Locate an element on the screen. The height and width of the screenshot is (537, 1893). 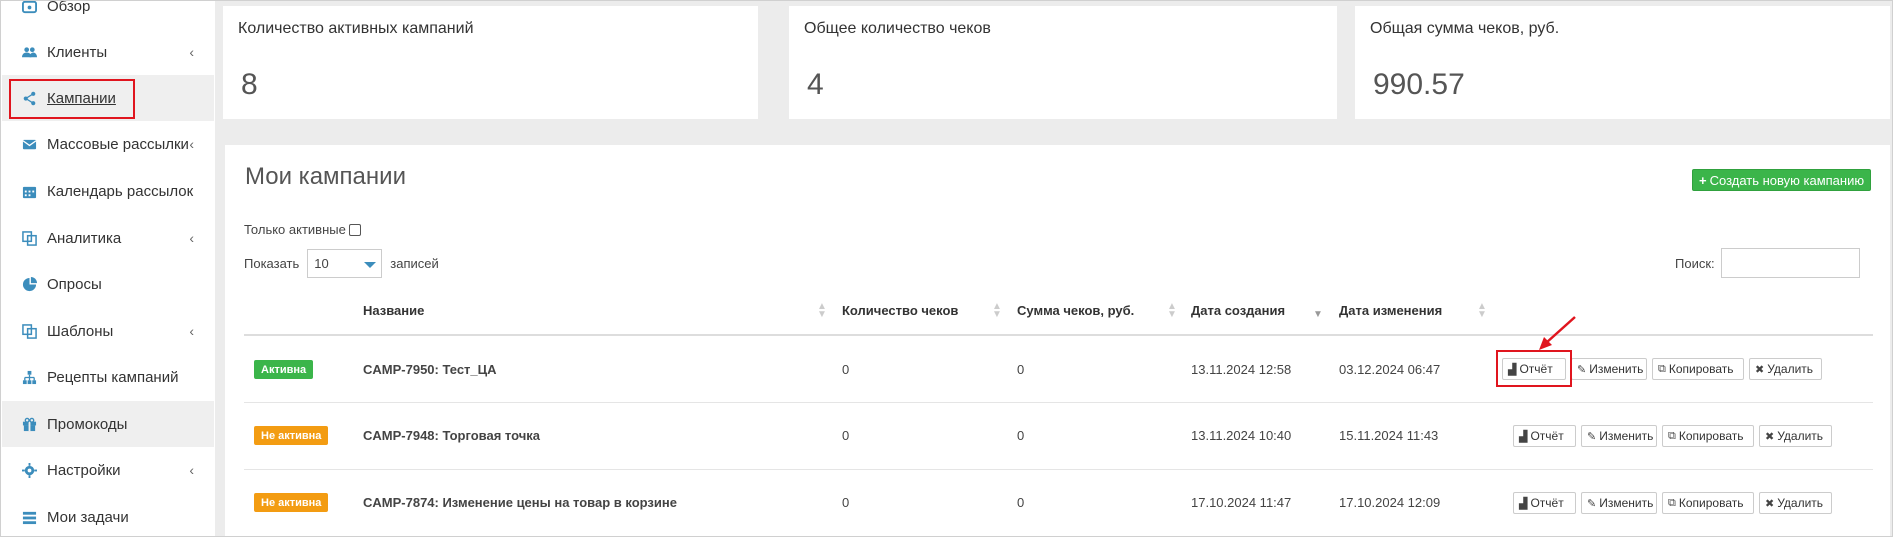
sidebar-item-my-tasks: Мои задачи is located at coordinates (108, 515).